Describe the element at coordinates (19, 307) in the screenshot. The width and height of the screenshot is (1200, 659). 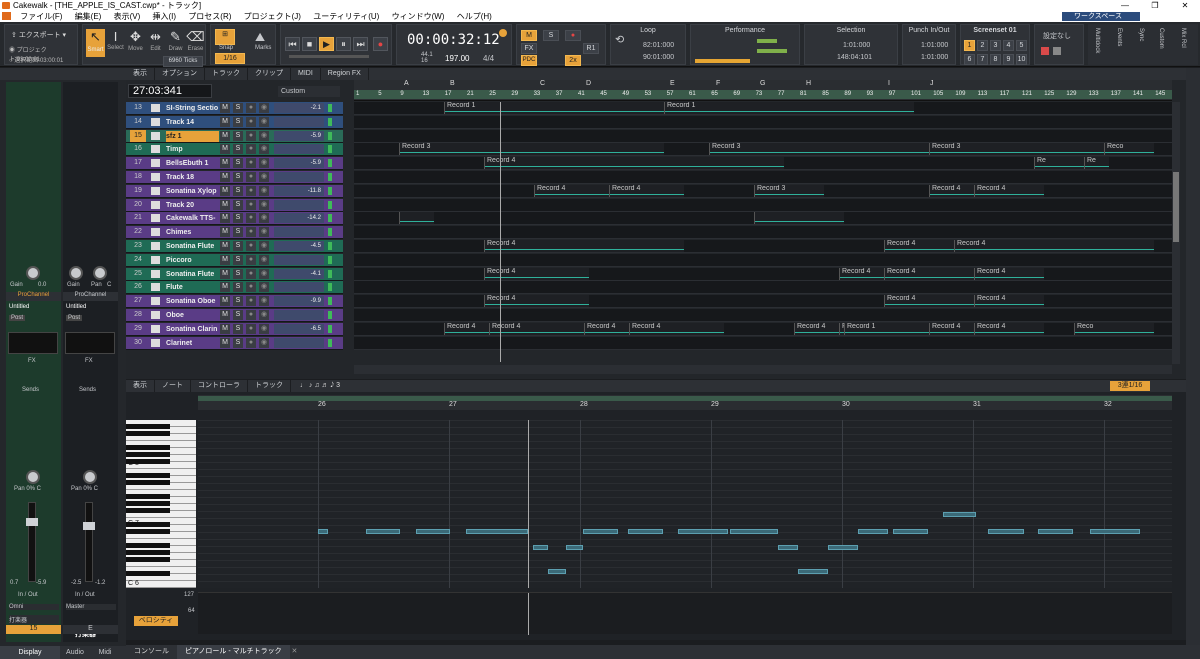
I see `prochannel-preset: Untitled` at that location.